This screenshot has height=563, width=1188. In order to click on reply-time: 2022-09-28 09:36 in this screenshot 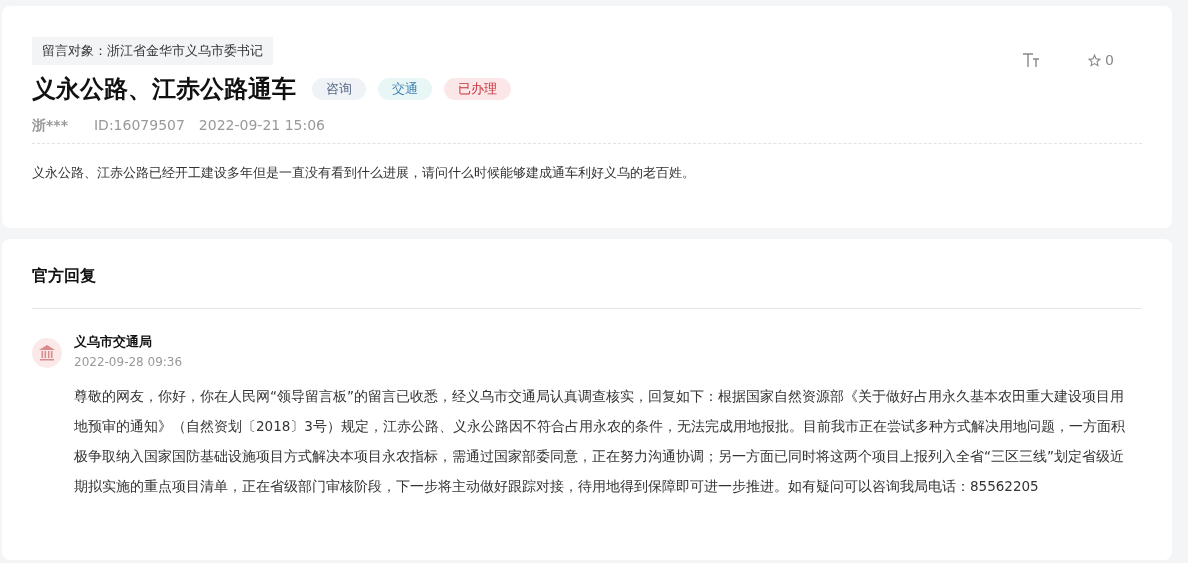, I will do `click(128, 362)`.